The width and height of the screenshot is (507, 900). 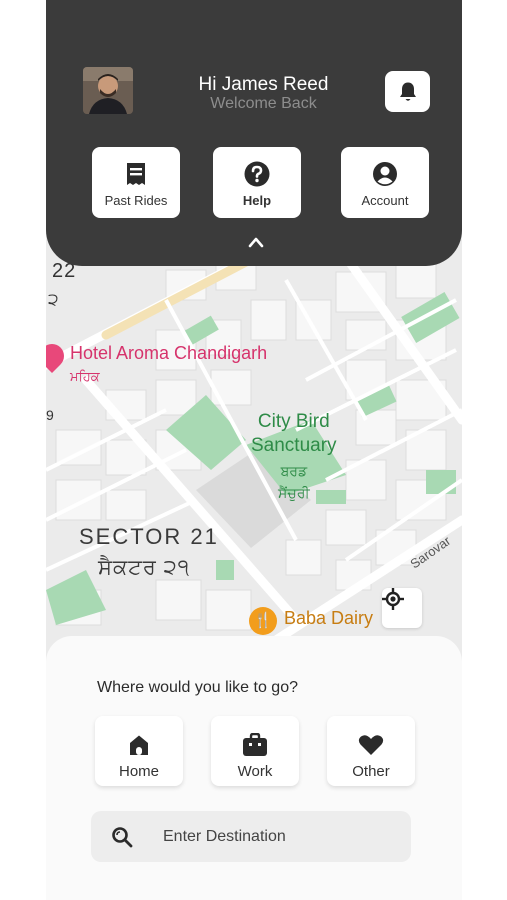 What do you see at coordinates (50, 415) in the screenshot?
I see `map-label-nine: 9` at bounding box center [50, 415].